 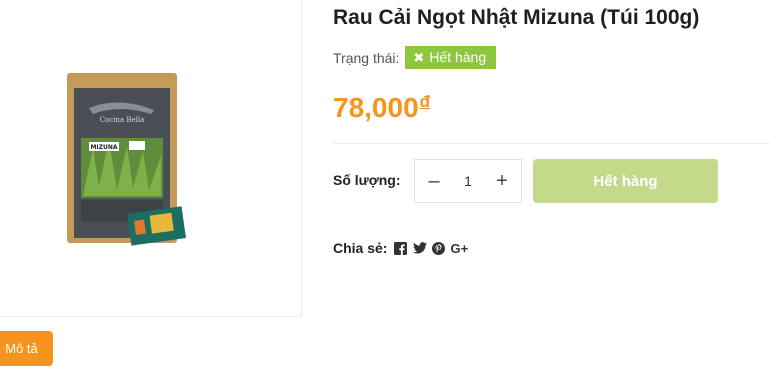 What do you see at coordinates (129, 160) in the screenshot?
I see `product-image: Cocina Bella MIZUNA` at bounding box center [129, 160].